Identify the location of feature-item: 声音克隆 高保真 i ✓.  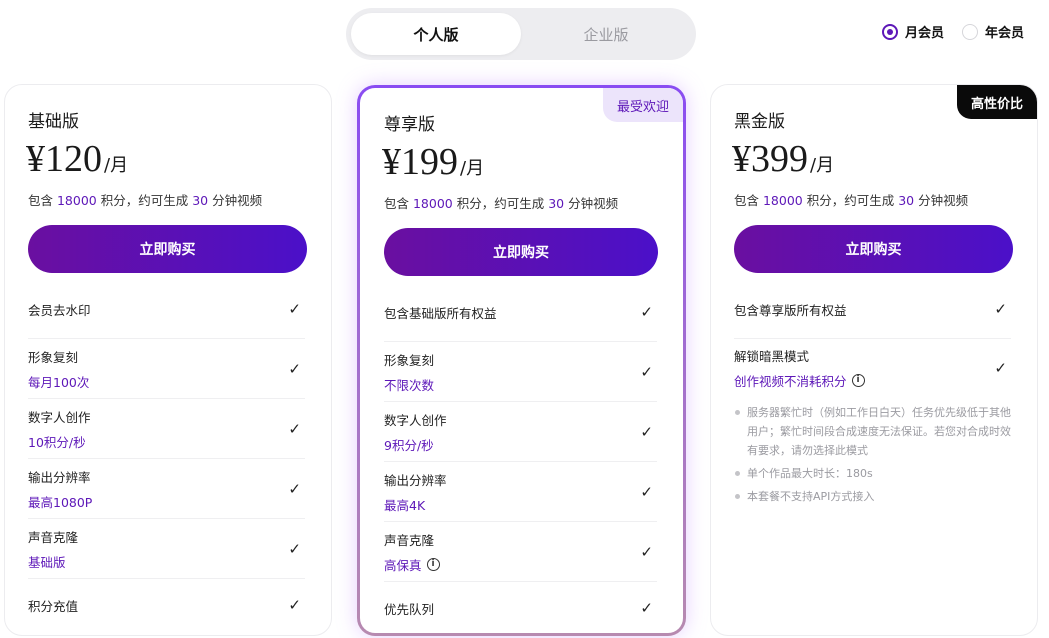
(520, 552).